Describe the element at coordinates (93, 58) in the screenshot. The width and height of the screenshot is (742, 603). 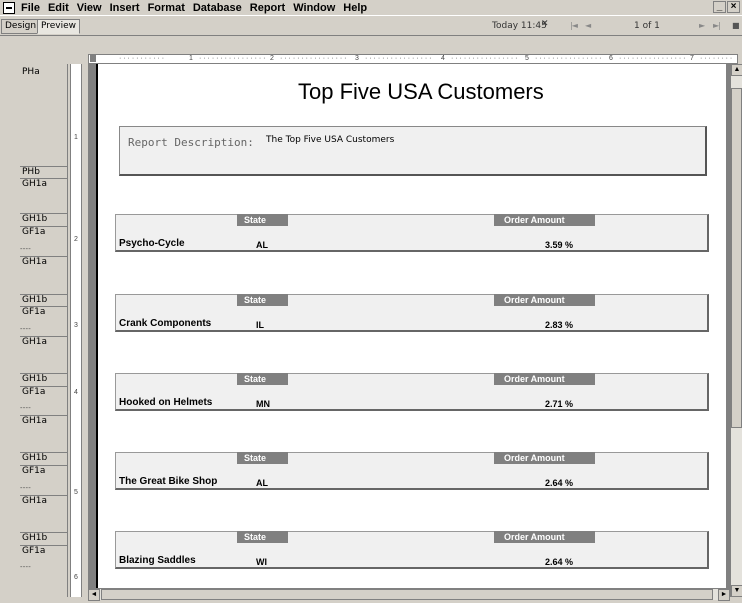
I see `ruler-origin-marker` at that location.